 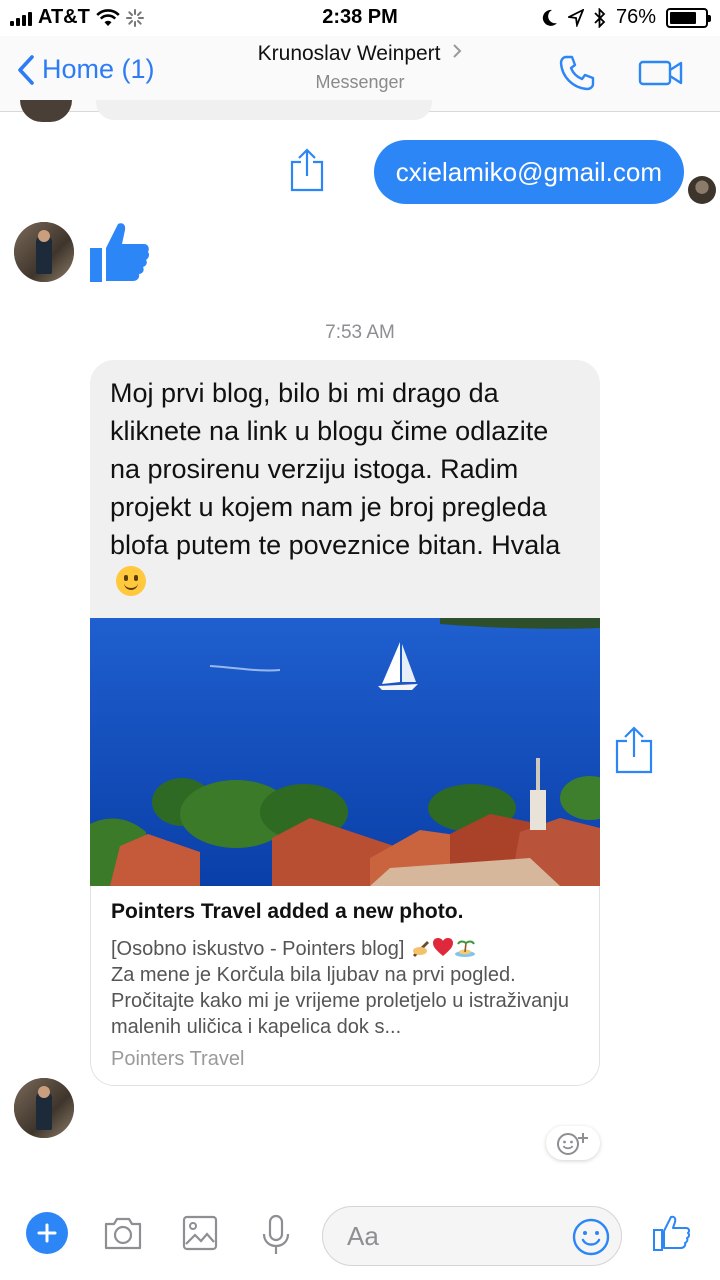 What do you see at coordinates (600, 17) in the screenshot?
I see `bluetooth-icon` at bounding box center [600, 17].